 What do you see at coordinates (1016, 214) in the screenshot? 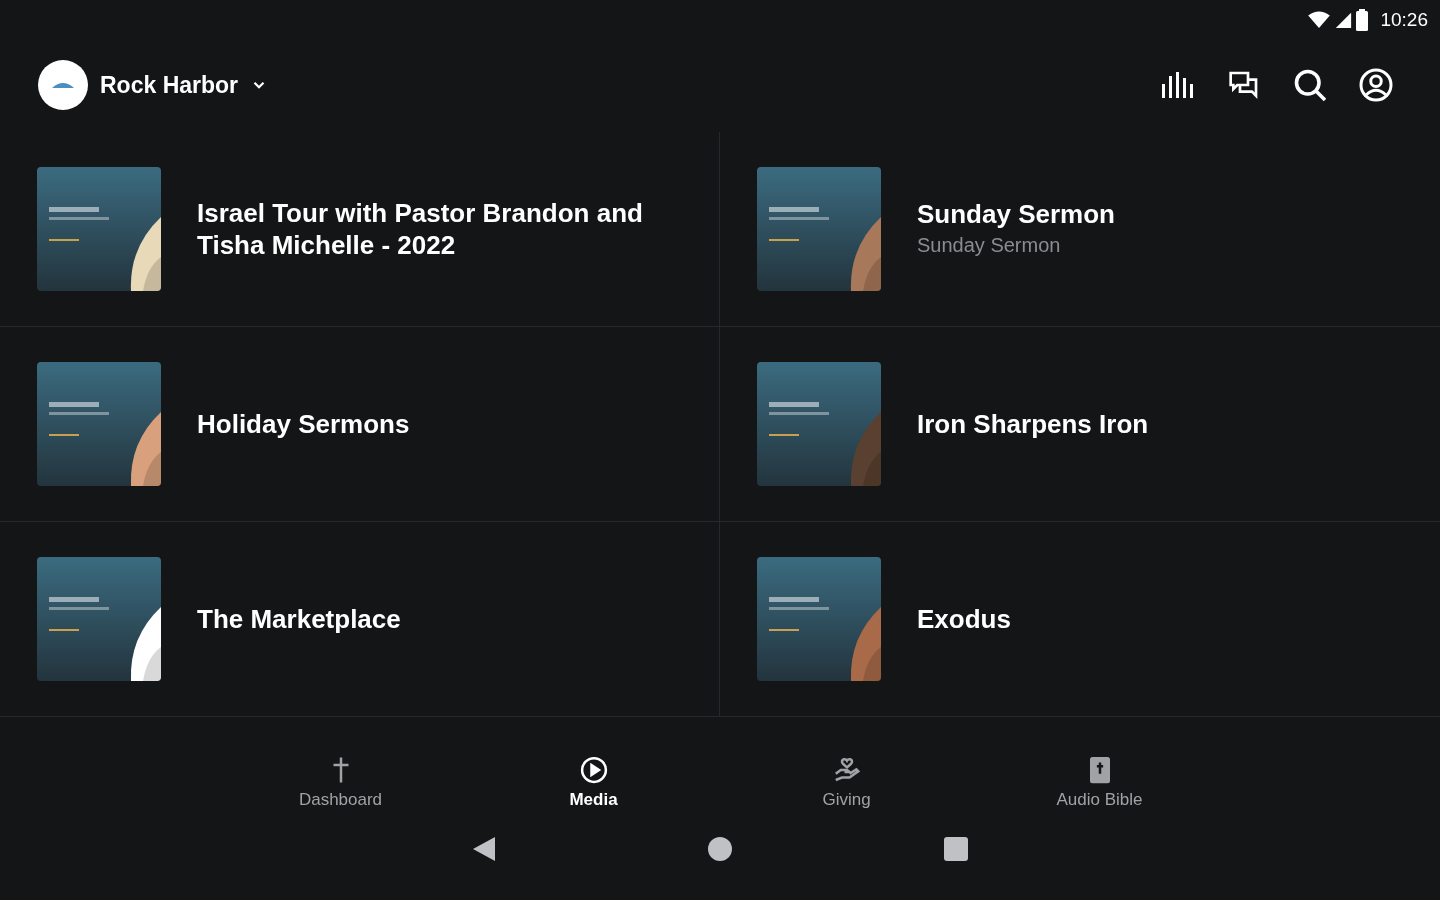
I see `media-title: Sunday Sermon` at bounding box center [1016, 214].